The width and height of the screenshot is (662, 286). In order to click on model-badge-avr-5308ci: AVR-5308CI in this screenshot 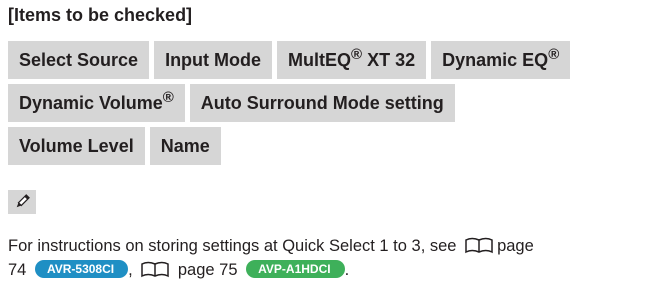, I will do `click(81, 269)`.